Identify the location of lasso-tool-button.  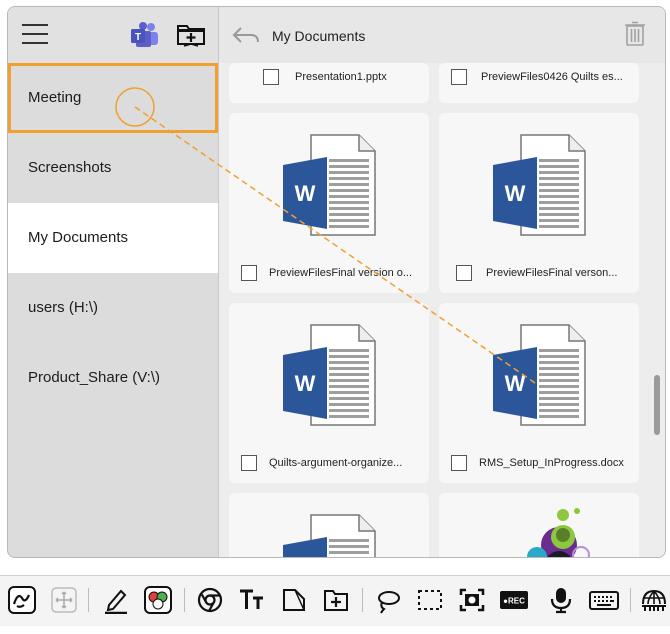
(388, 600).